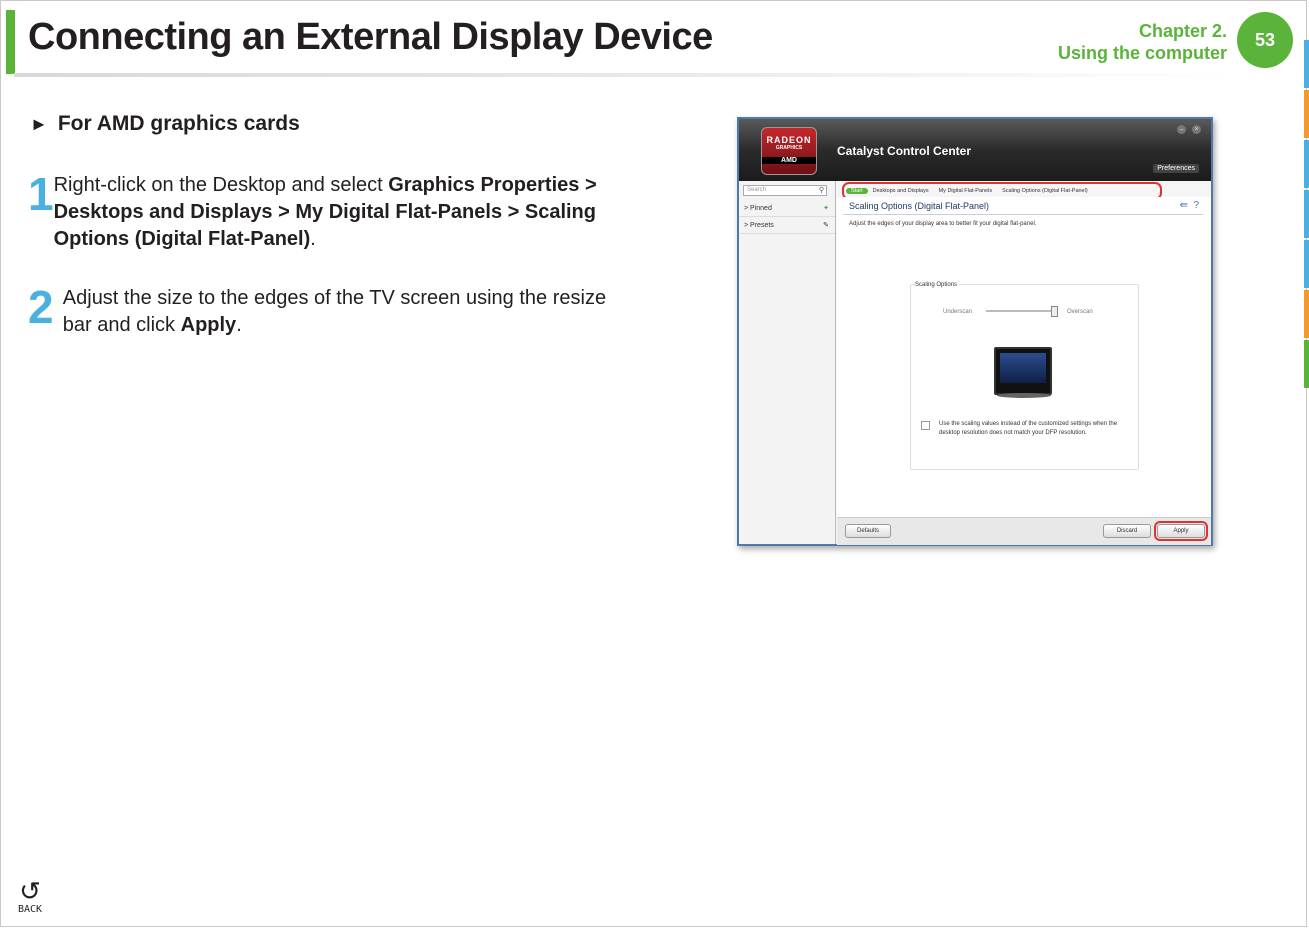 Image resolution: width=1309 pixels, height=929 pixels. I want to click on breadcrumb-start: Start, so click(857, 191).